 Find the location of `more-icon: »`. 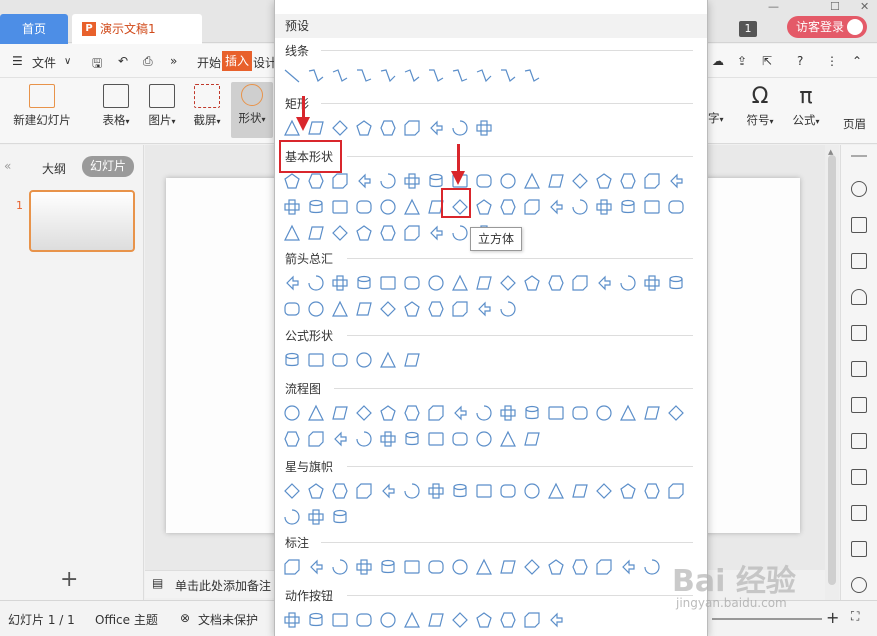

more-icon: » is located at coordinates (173, 61).